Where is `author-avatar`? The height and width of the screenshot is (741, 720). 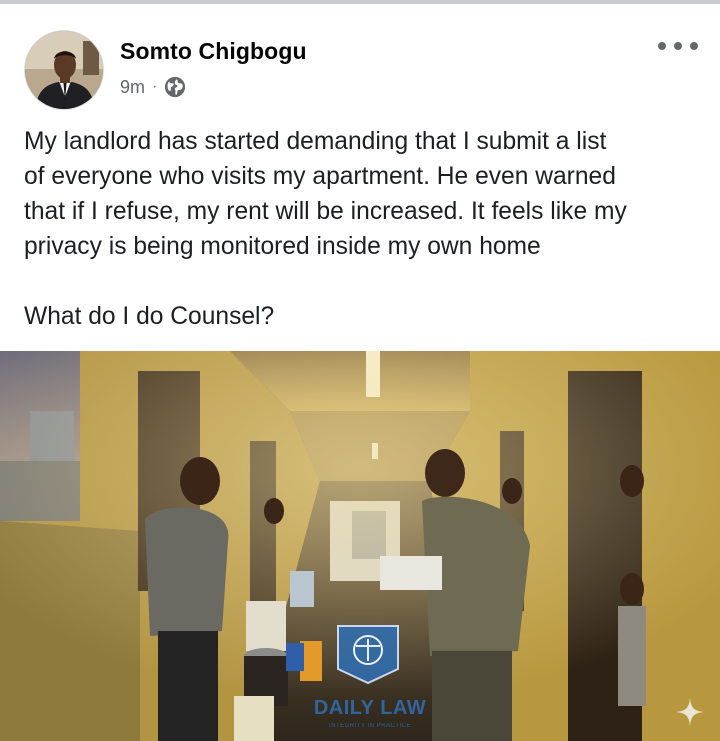
author-avatar is located at coordinates (64, 70).